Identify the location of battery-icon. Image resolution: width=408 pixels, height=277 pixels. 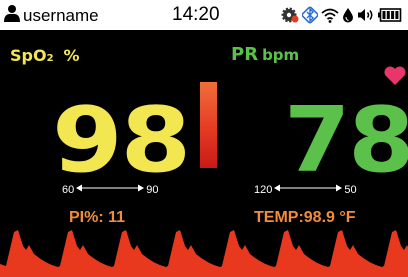
(390, 17).